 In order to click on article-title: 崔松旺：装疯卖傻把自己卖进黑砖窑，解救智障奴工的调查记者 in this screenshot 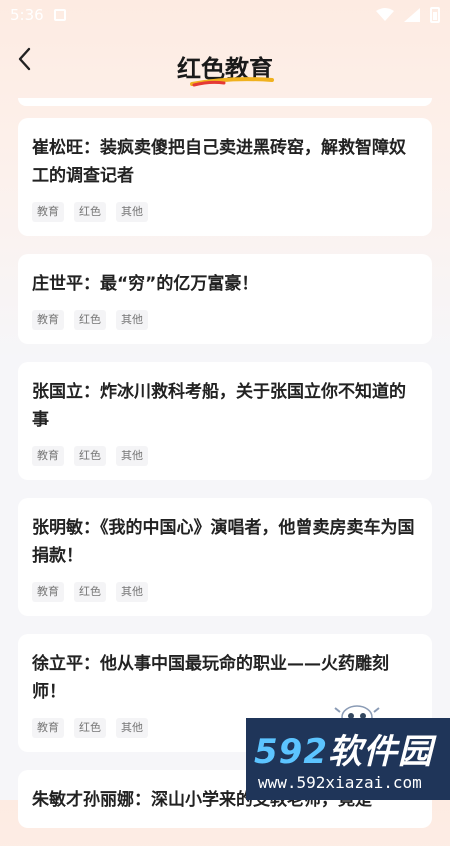, I will do `click(219, 162)`.